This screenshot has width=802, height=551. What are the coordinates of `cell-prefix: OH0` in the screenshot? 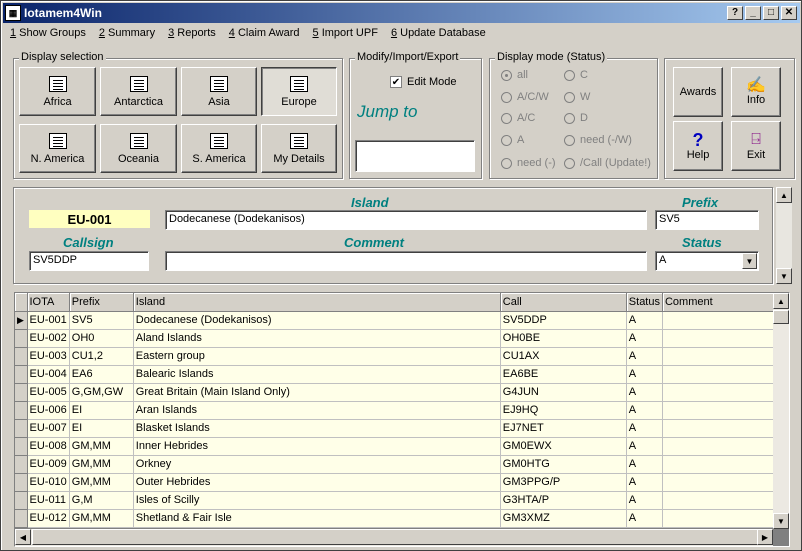 It's located at (101, 338).